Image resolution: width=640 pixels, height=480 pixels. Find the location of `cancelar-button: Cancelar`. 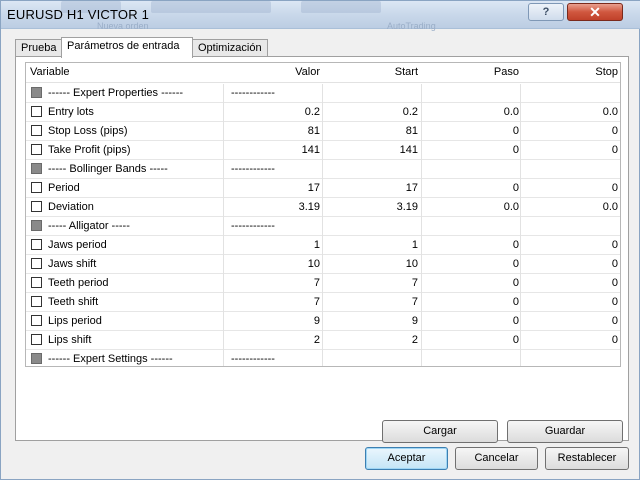

cancelar-button: Cancelar is located at coordinates (496, 458).